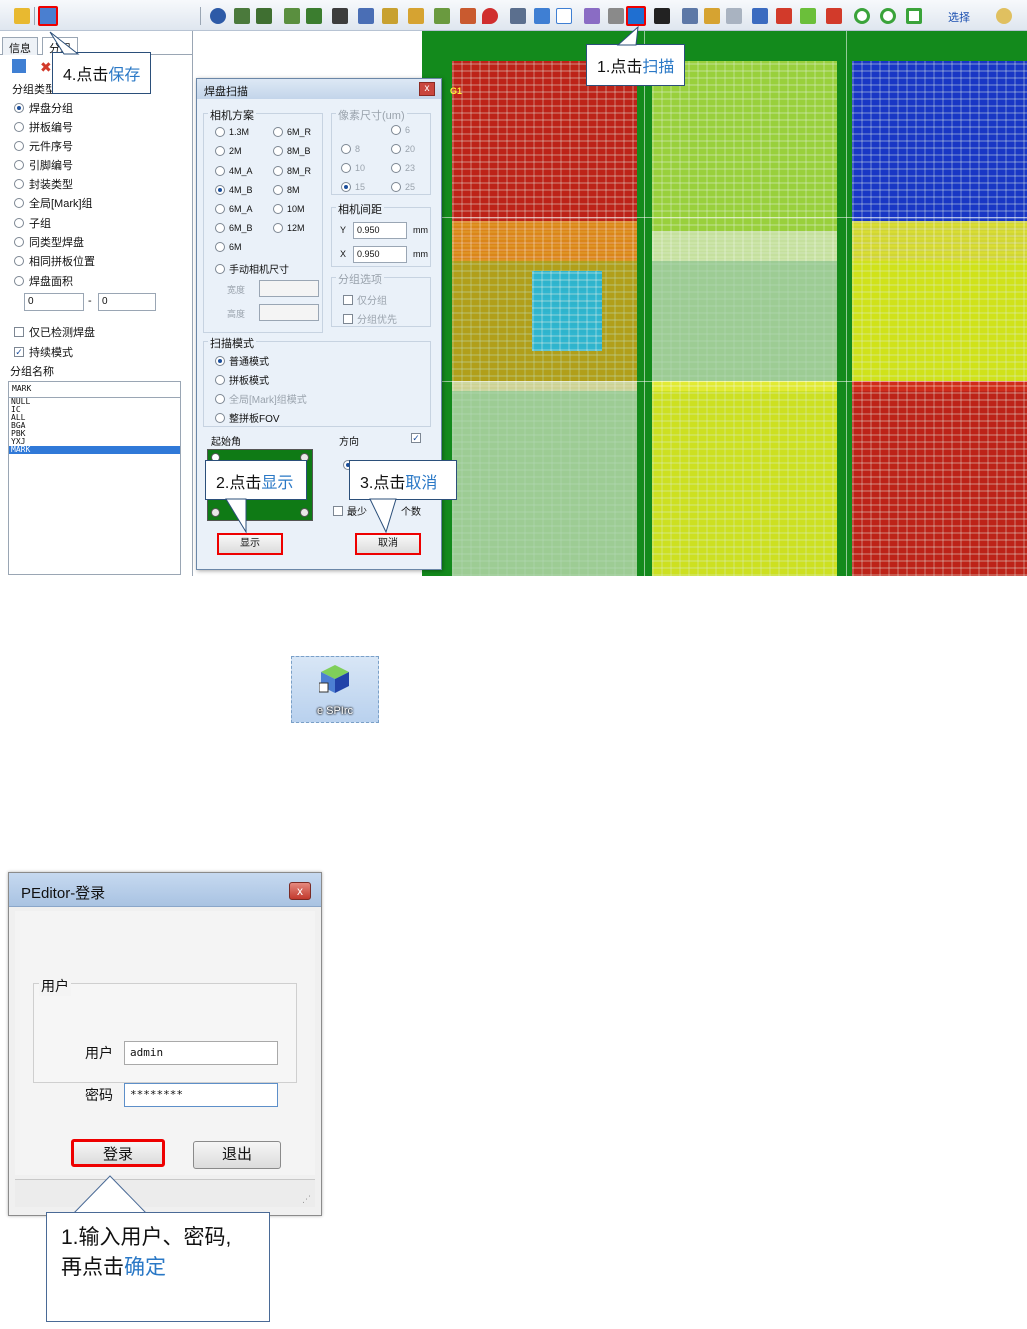 The width and height of the screenshot is (1027, 1329). I want to click on table-icon, so click(734, 16).